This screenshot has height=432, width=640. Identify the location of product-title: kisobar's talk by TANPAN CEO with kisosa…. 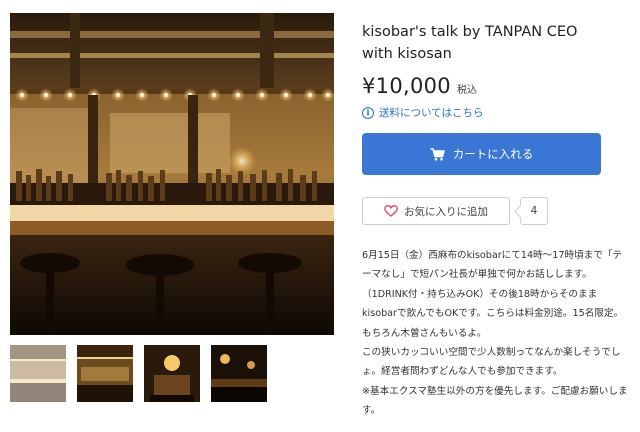
(470, 43).